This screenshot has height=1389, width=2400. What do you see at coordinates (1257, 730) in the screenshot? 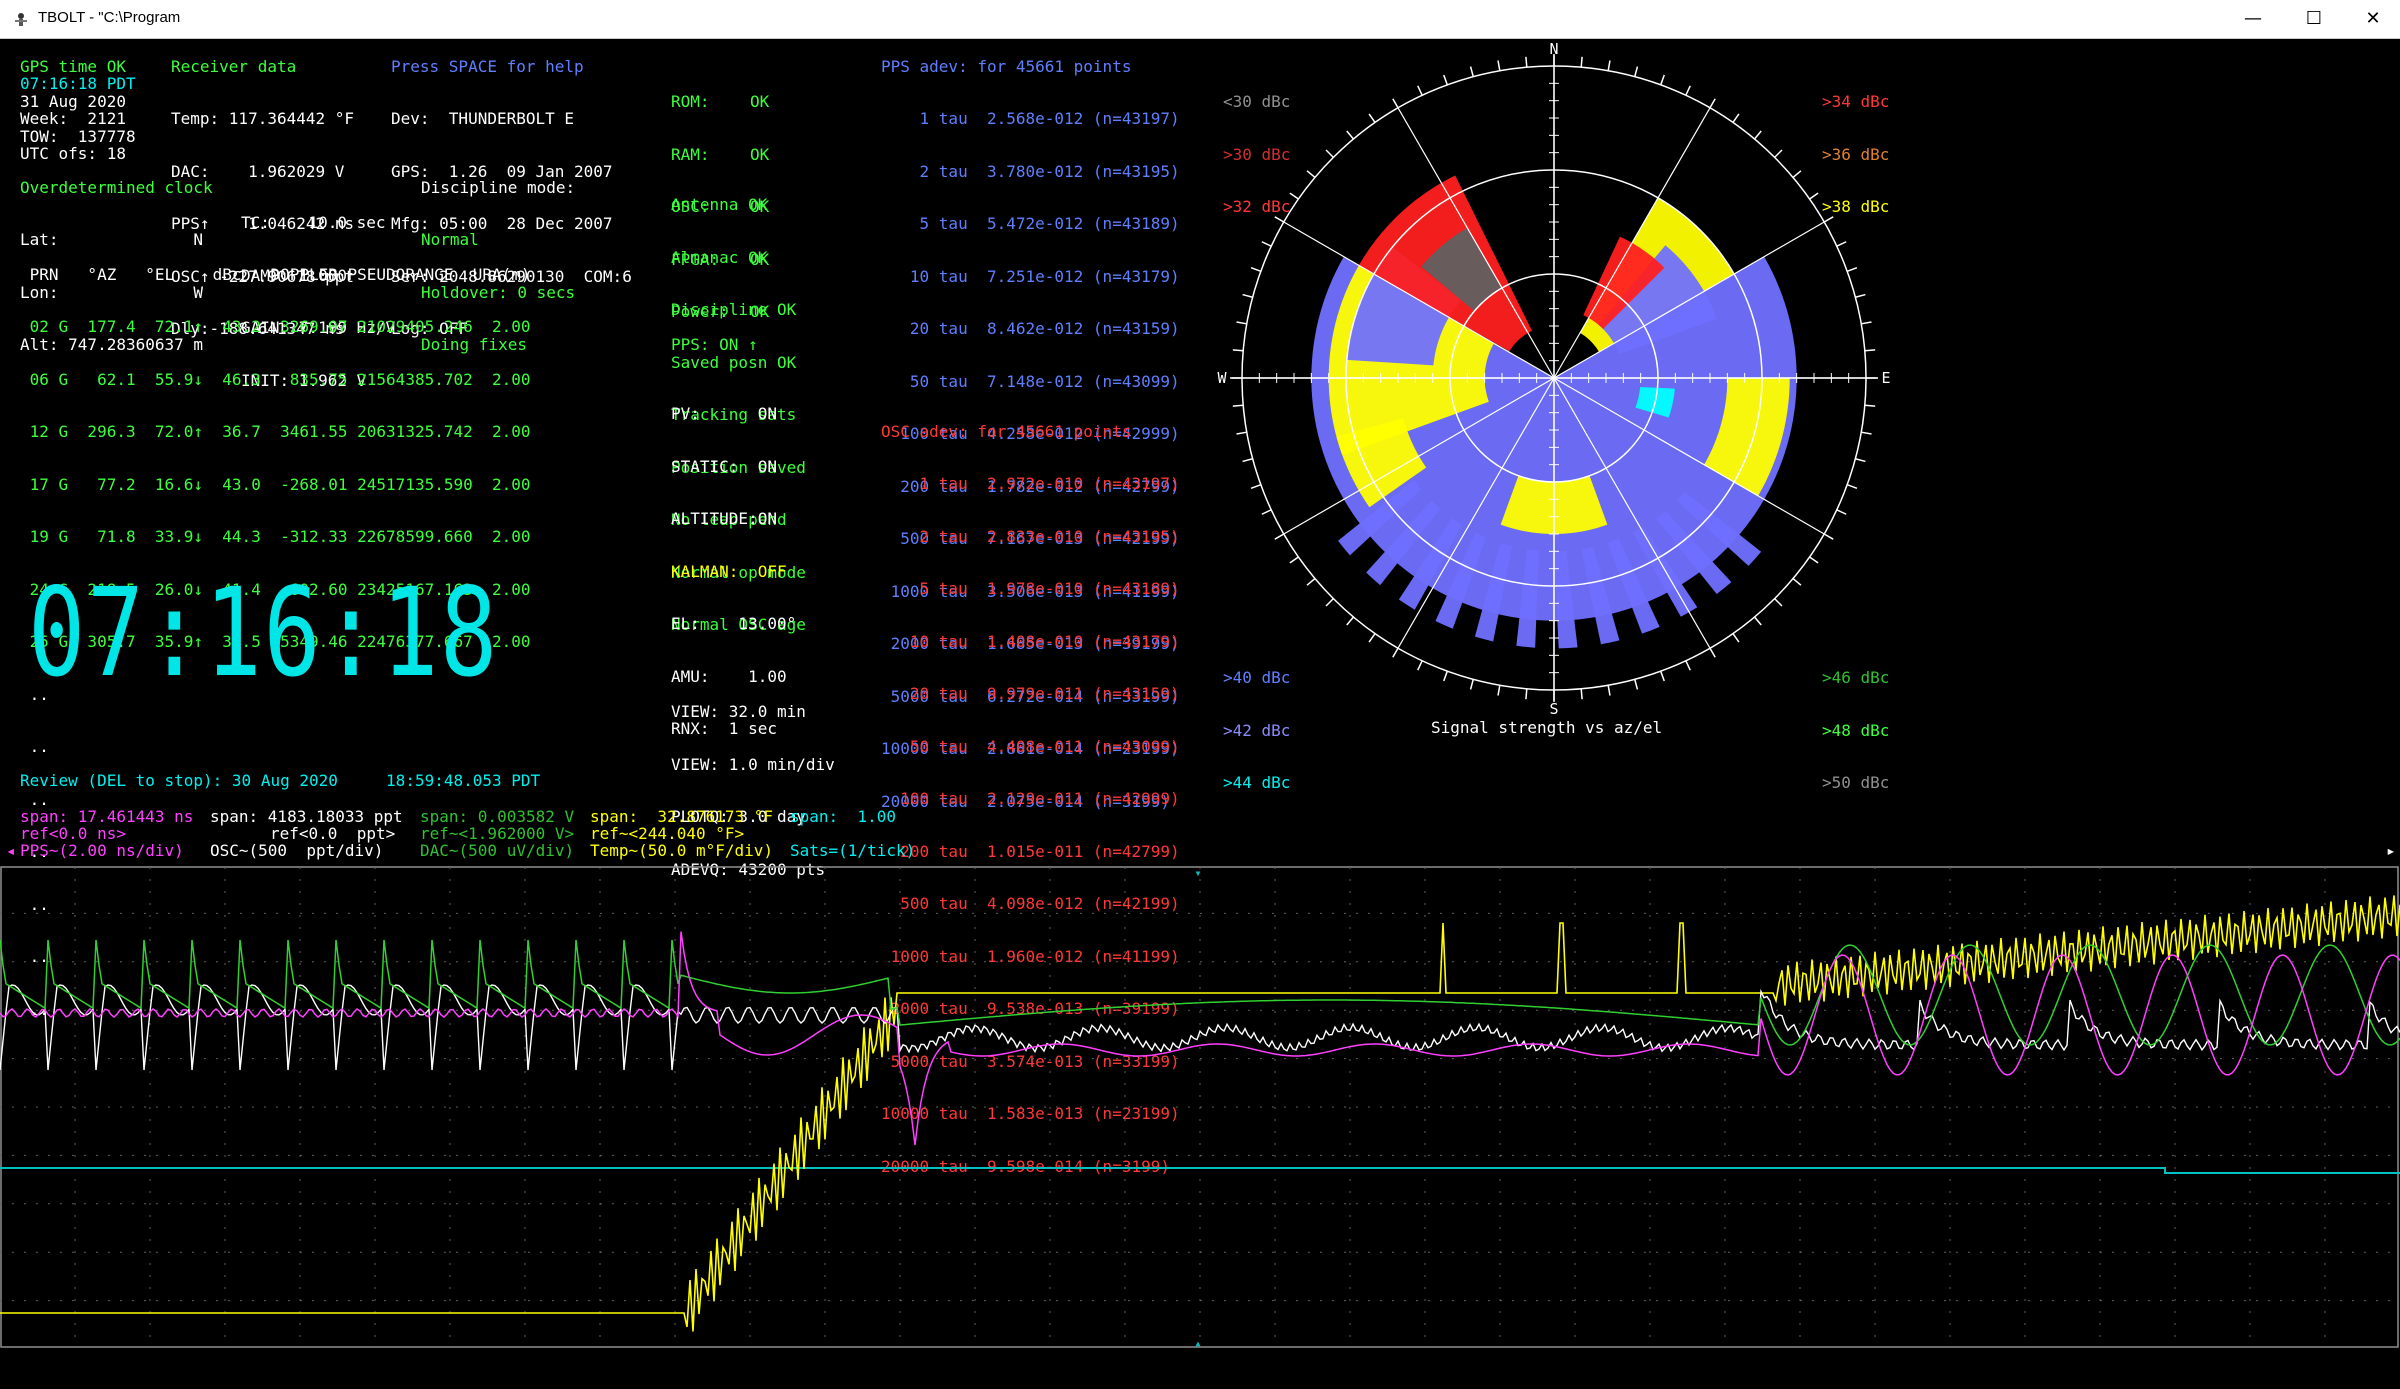
I see `legend-entry: >42 dBc` at bounding box center [1257, 730].